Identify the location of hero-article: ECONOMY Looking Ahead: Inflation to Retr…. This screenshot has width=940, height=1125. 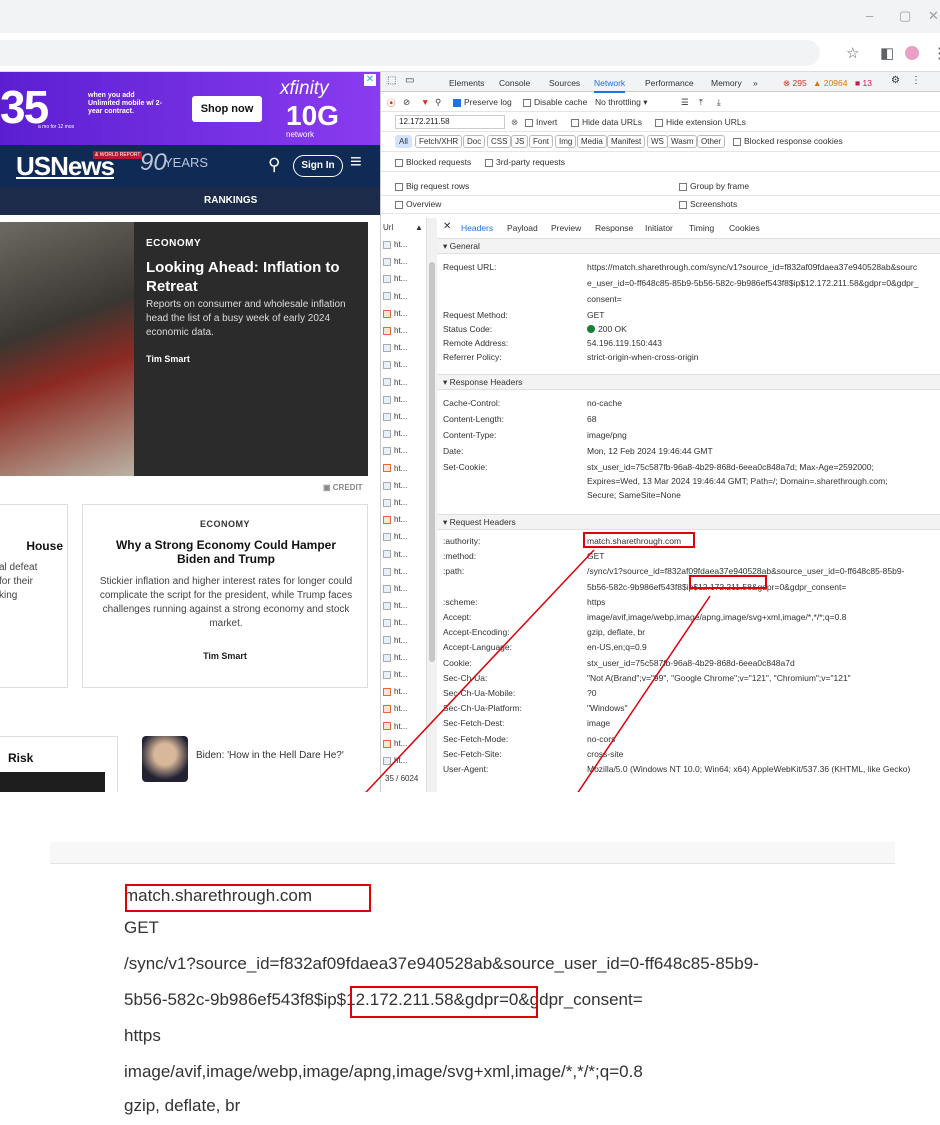
(184, 349).